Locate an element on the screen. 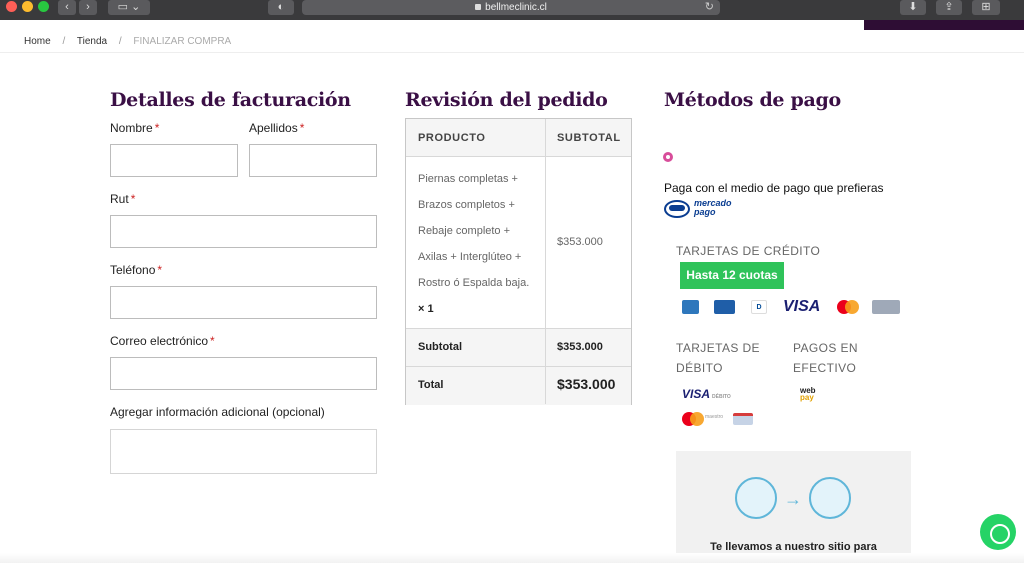  card-terminal-icon is located at coordinates (756, 498).